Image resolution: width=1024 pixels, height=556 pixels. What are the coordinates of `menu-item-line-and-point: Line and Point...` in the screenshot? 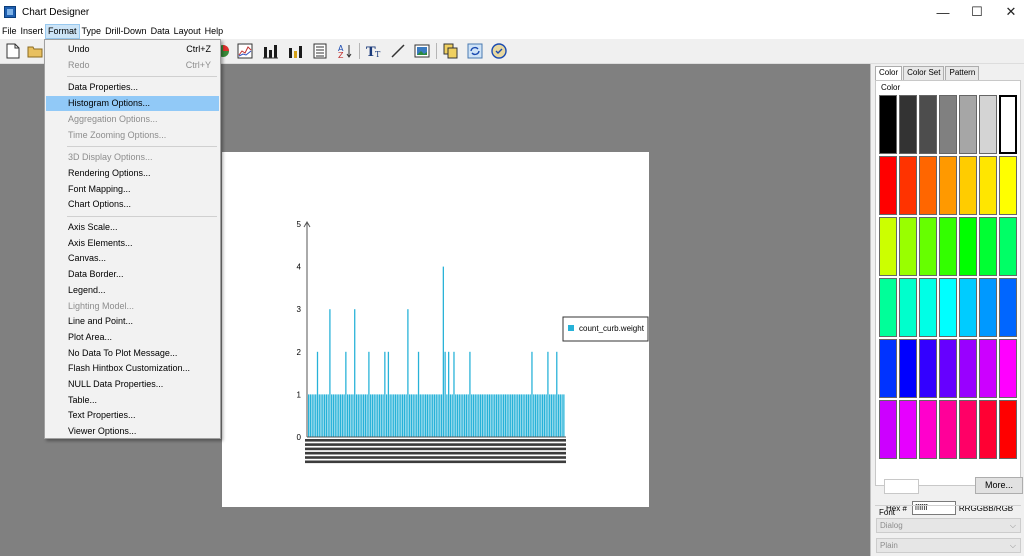 It's located at (132, 321).